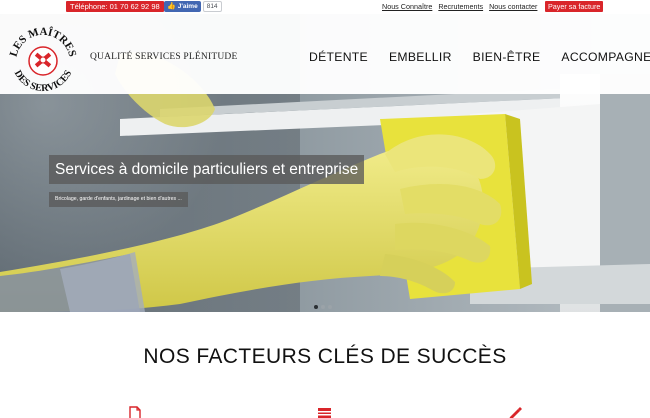  Describe the element at coordinates (338, 57) in the screenshot. I see `nav-item-detente: DÉTENTE` at that location.